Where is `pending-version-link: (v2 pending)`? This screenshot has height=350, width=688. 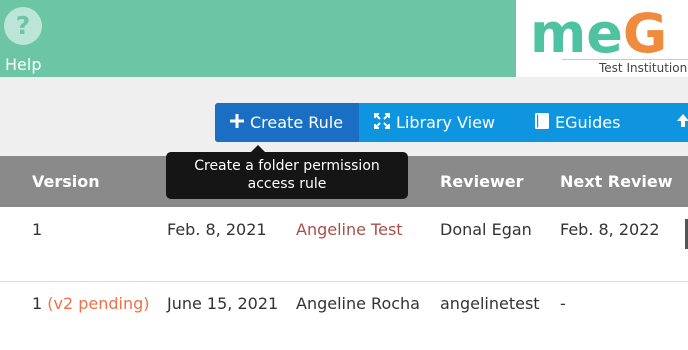
pending-version-link: (v2 pending) is located at coordinates (98, 303).